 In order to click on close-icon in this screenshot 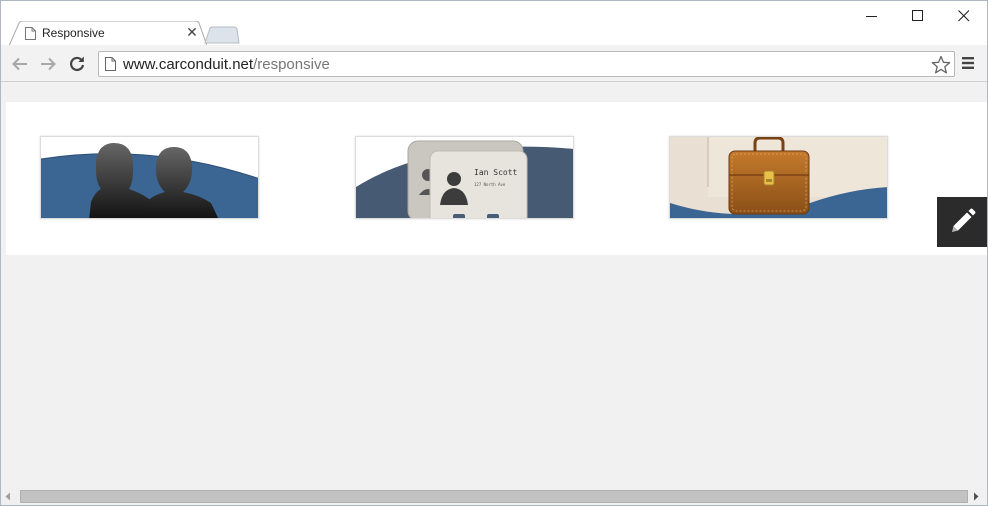, I will do `click(964, 16)`.